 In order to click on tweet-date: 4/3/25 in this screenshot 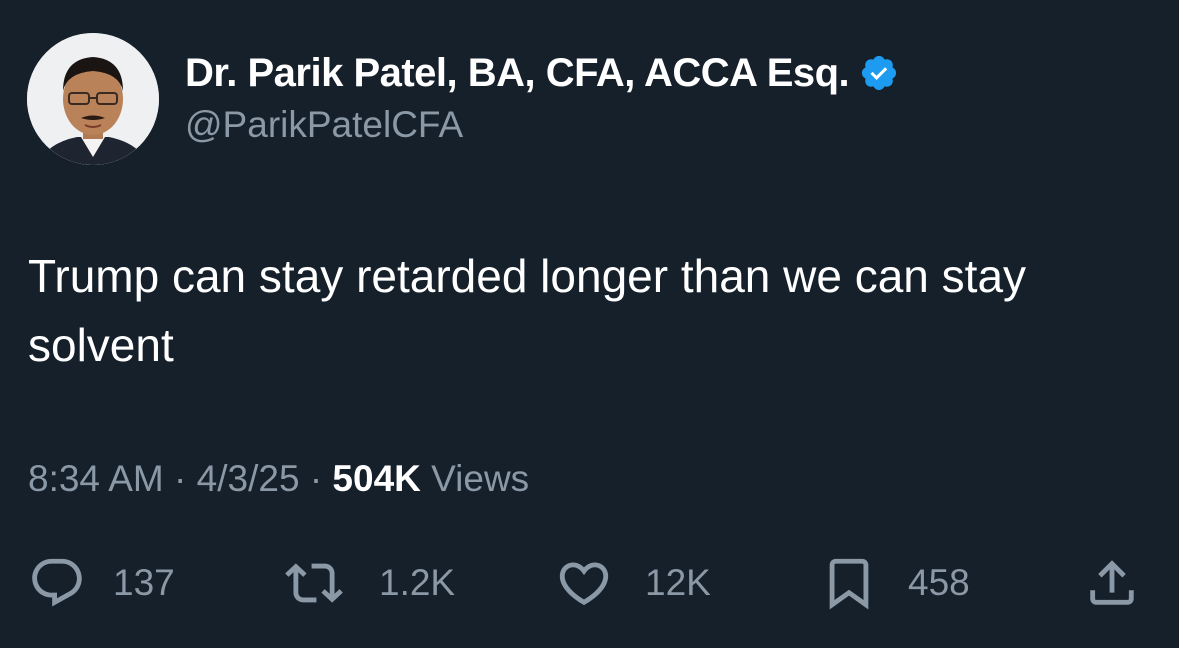, I will do `click(248, 478)`.